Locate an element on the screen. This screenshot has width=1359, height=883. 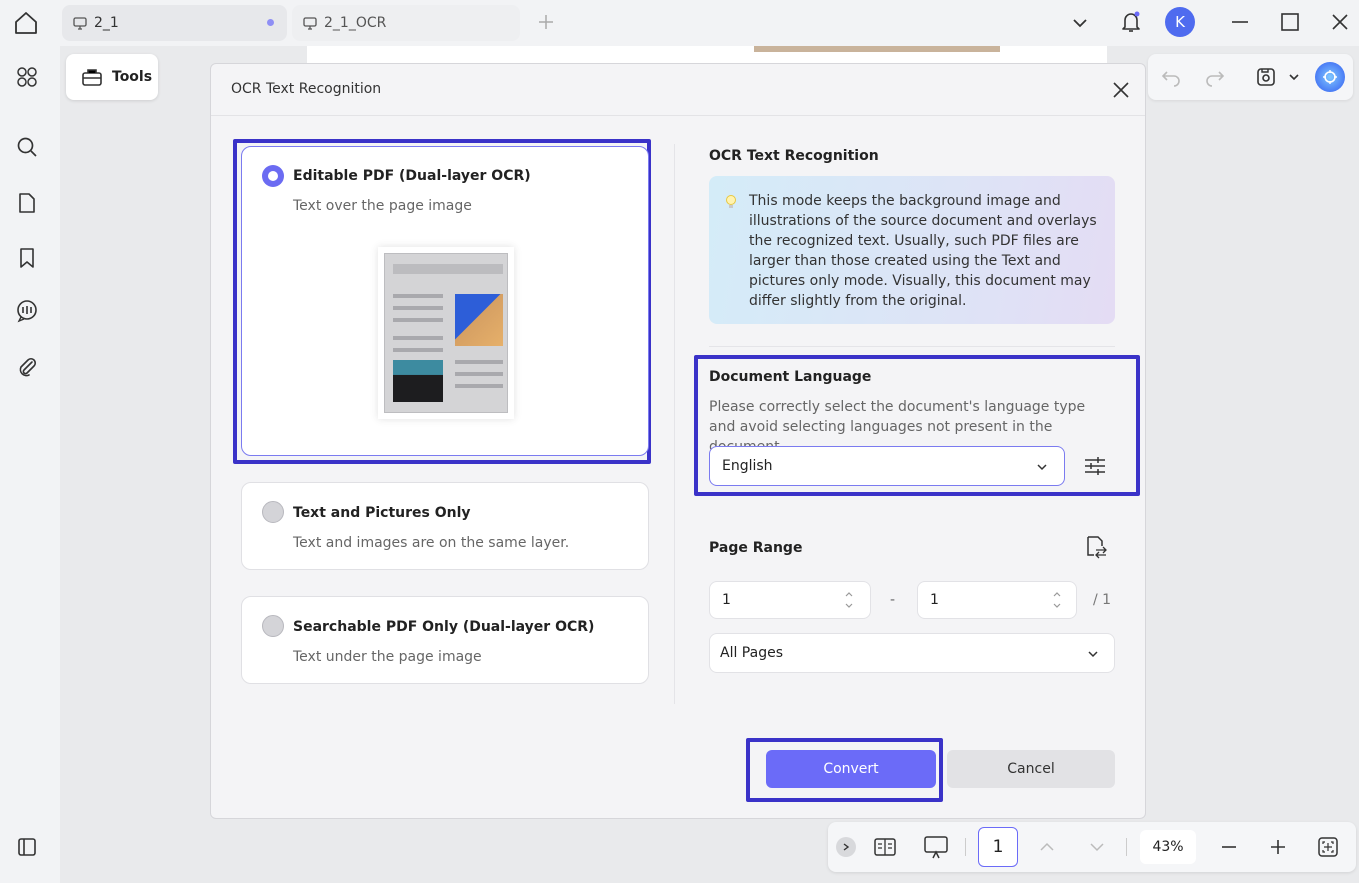
page-layout-icon is located at coordinates (885, 847).